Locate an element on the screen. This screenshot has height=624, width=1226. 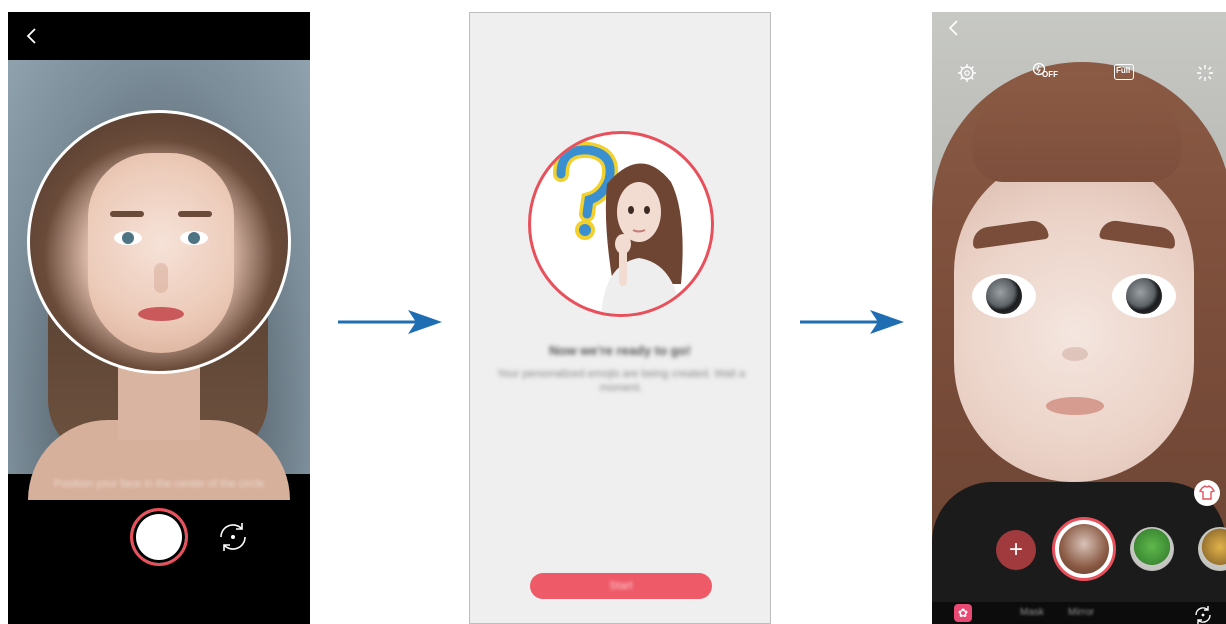
face-guide-circle is located at coordinates (159, 242).